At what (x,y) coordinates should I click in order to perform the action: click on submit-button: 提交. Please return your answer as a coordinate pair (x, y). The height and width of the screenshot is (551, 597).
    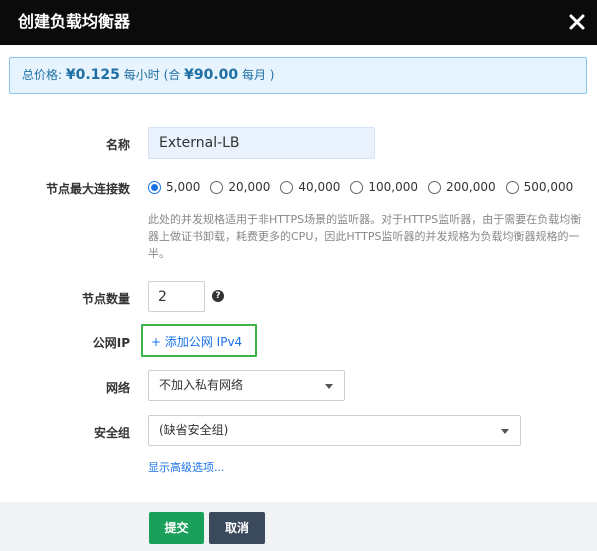
    Looking at the image, I should click on (176, 528).